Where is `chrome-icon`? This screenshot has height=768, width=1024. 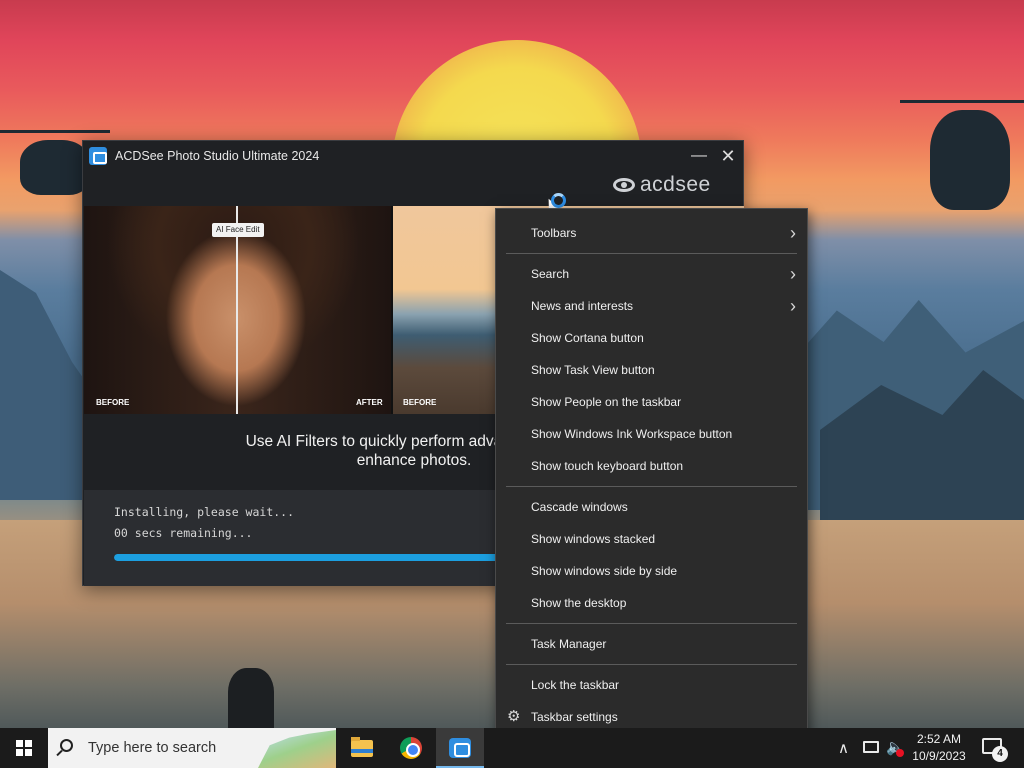 chrome-icon is located at coordinates (411, 748).